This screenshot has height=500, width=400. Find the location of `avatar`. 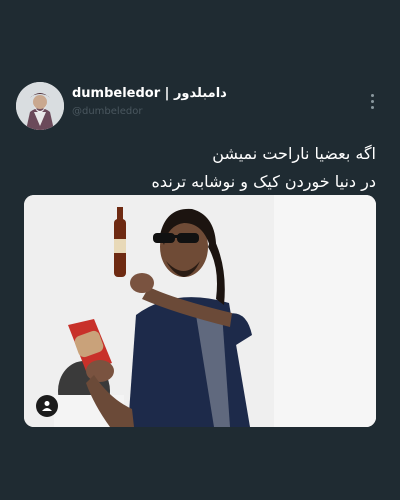

avatar is located at coordinates (40, 106).